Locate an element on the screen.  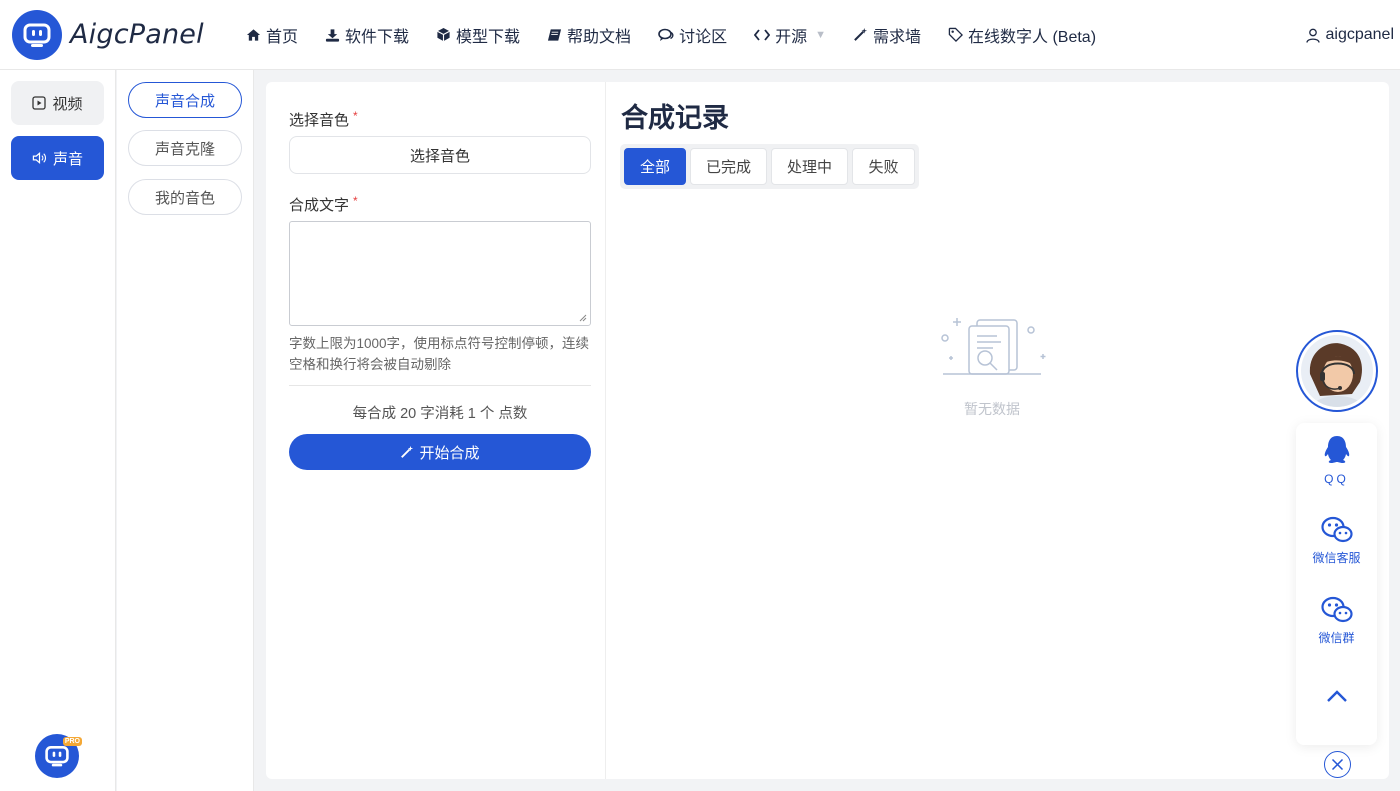
nav-home: 首页 is located at coordinates (272, 35).